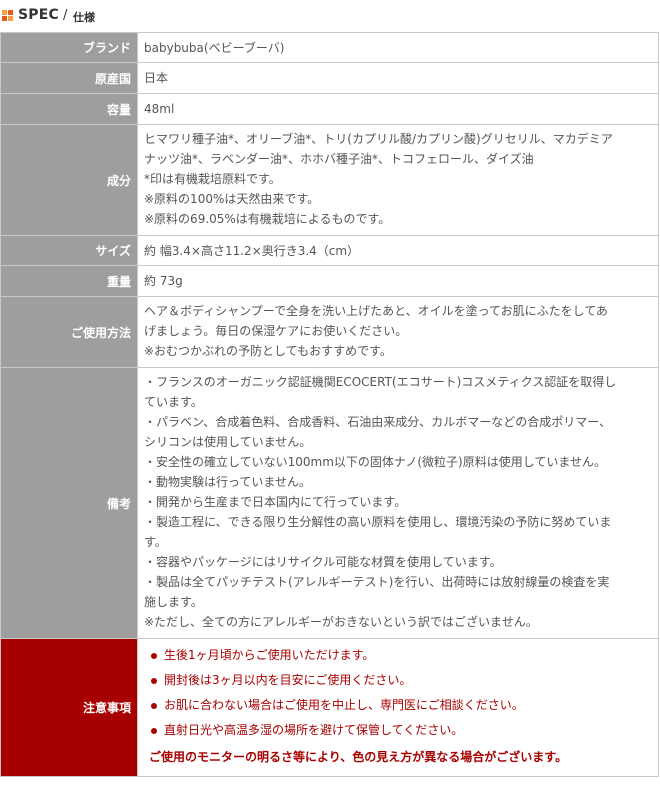 Image resolution: width=660 pixels, height=792 pixels. What do you see at coordinates (268, 351) in the screenshot?
I see `usage-line: ※おむつかぶれの予防としてもおすすめです。` at bounding box center [268, 351].